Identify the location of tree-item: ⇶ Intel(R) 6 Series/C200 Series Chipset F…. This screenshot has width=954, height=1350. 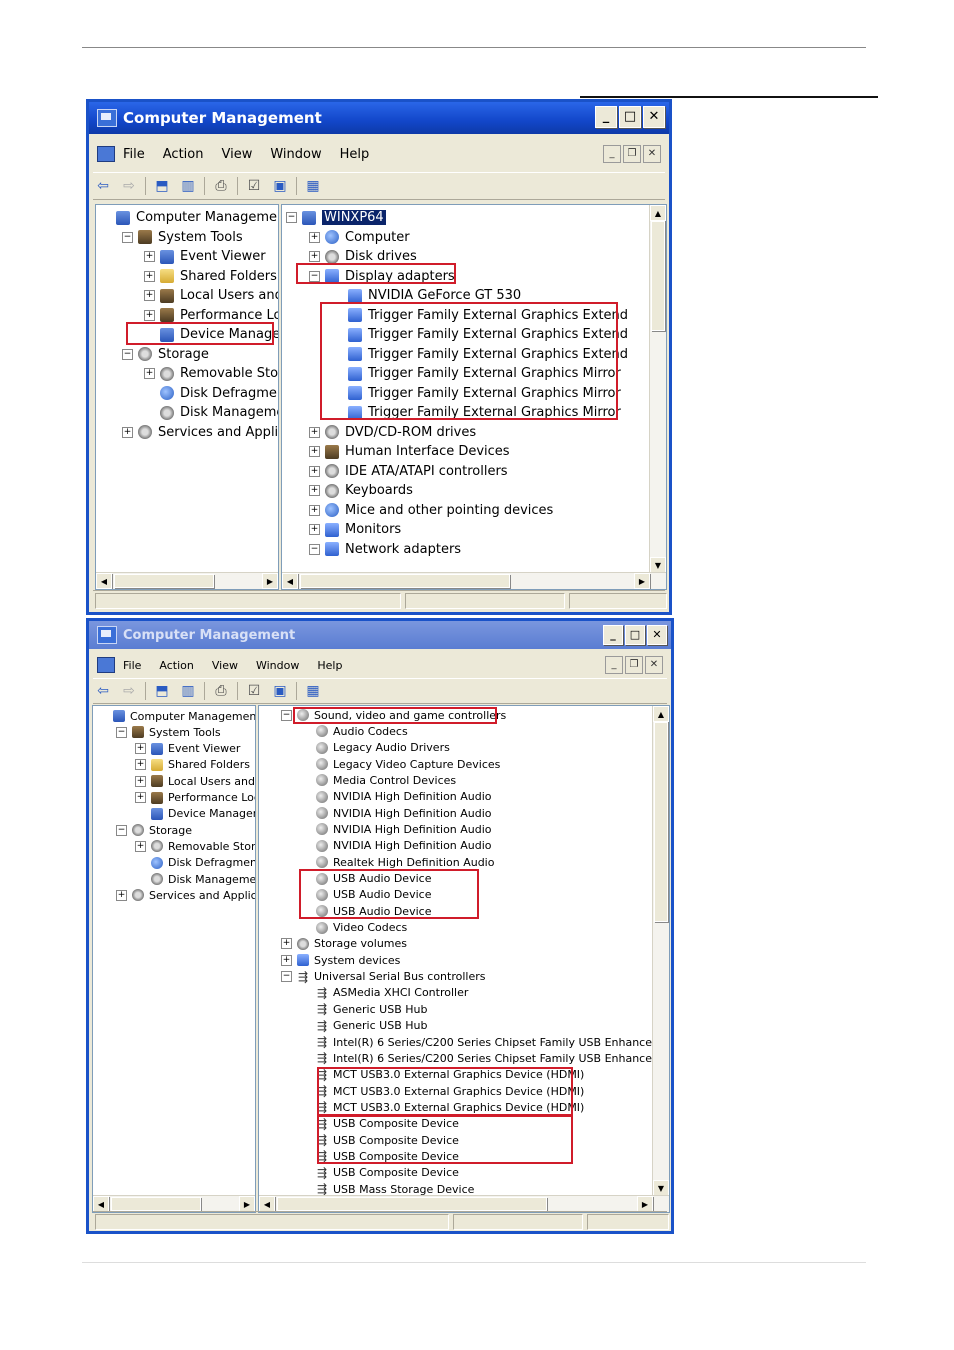
(484, 1042).